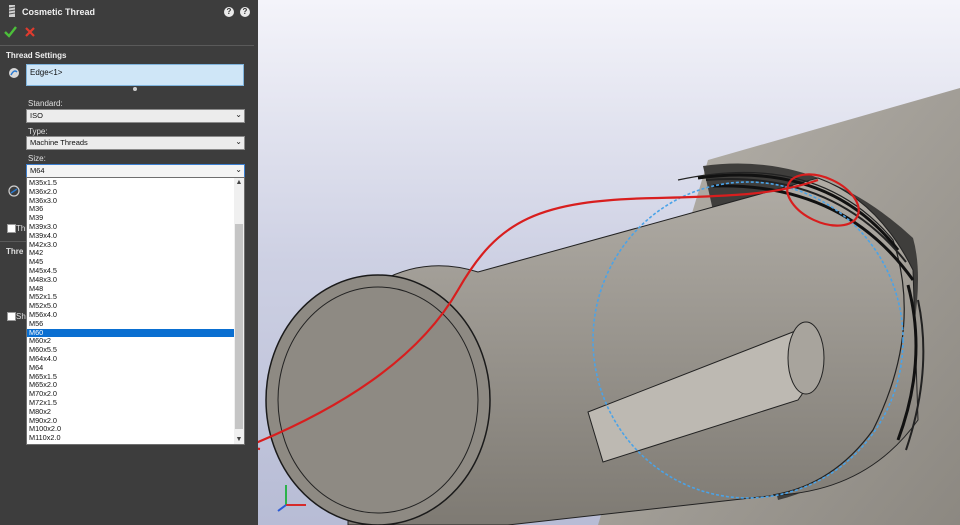  What do you see at coordinates (131, 394) in the screenshot?
I see `size-option: M70x2.0` at bounding box center [131, 394].